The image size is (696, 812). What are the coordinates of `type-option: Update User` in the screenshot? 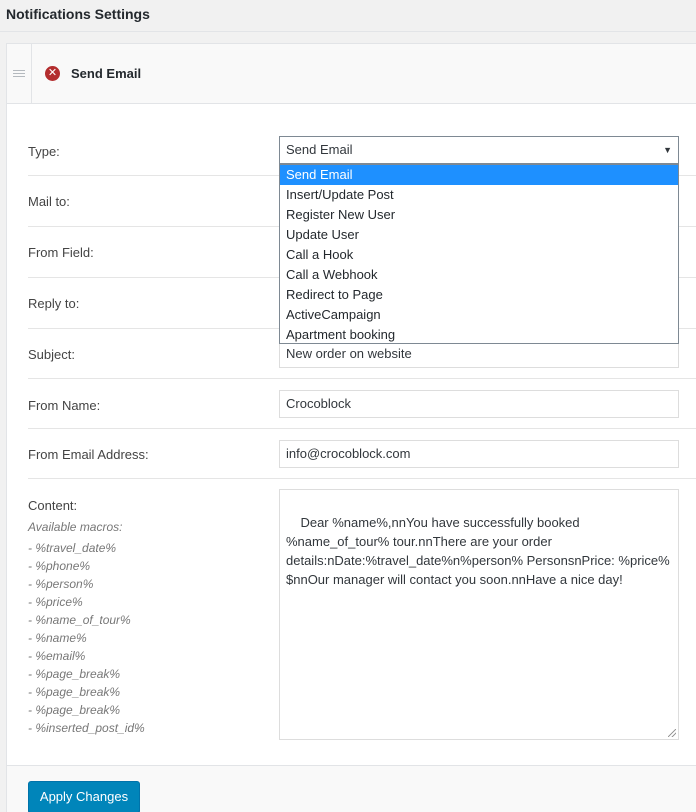 It's located at (479, 235).